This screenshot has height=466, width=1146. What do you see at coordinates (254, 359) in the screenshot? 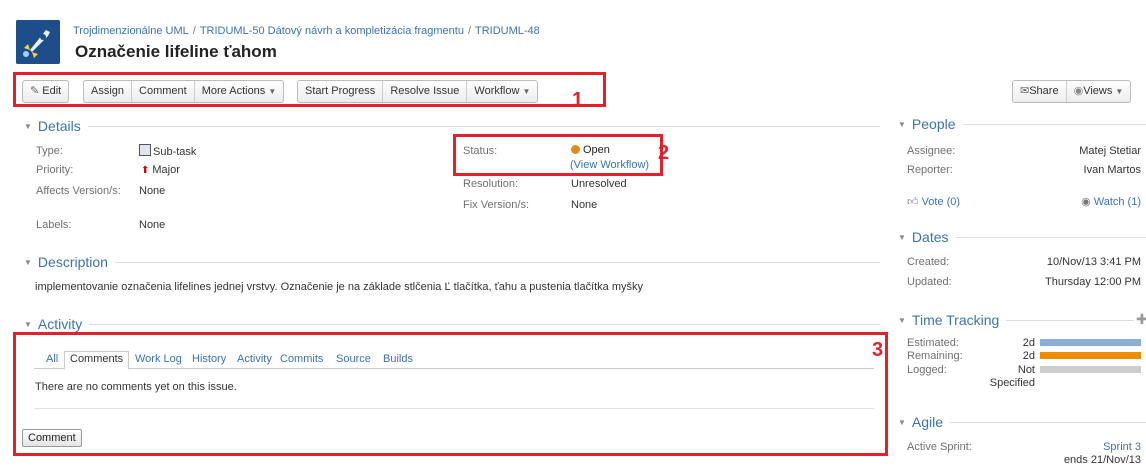
I see `tab-activity: Activity` at bounding box center [254, 359].